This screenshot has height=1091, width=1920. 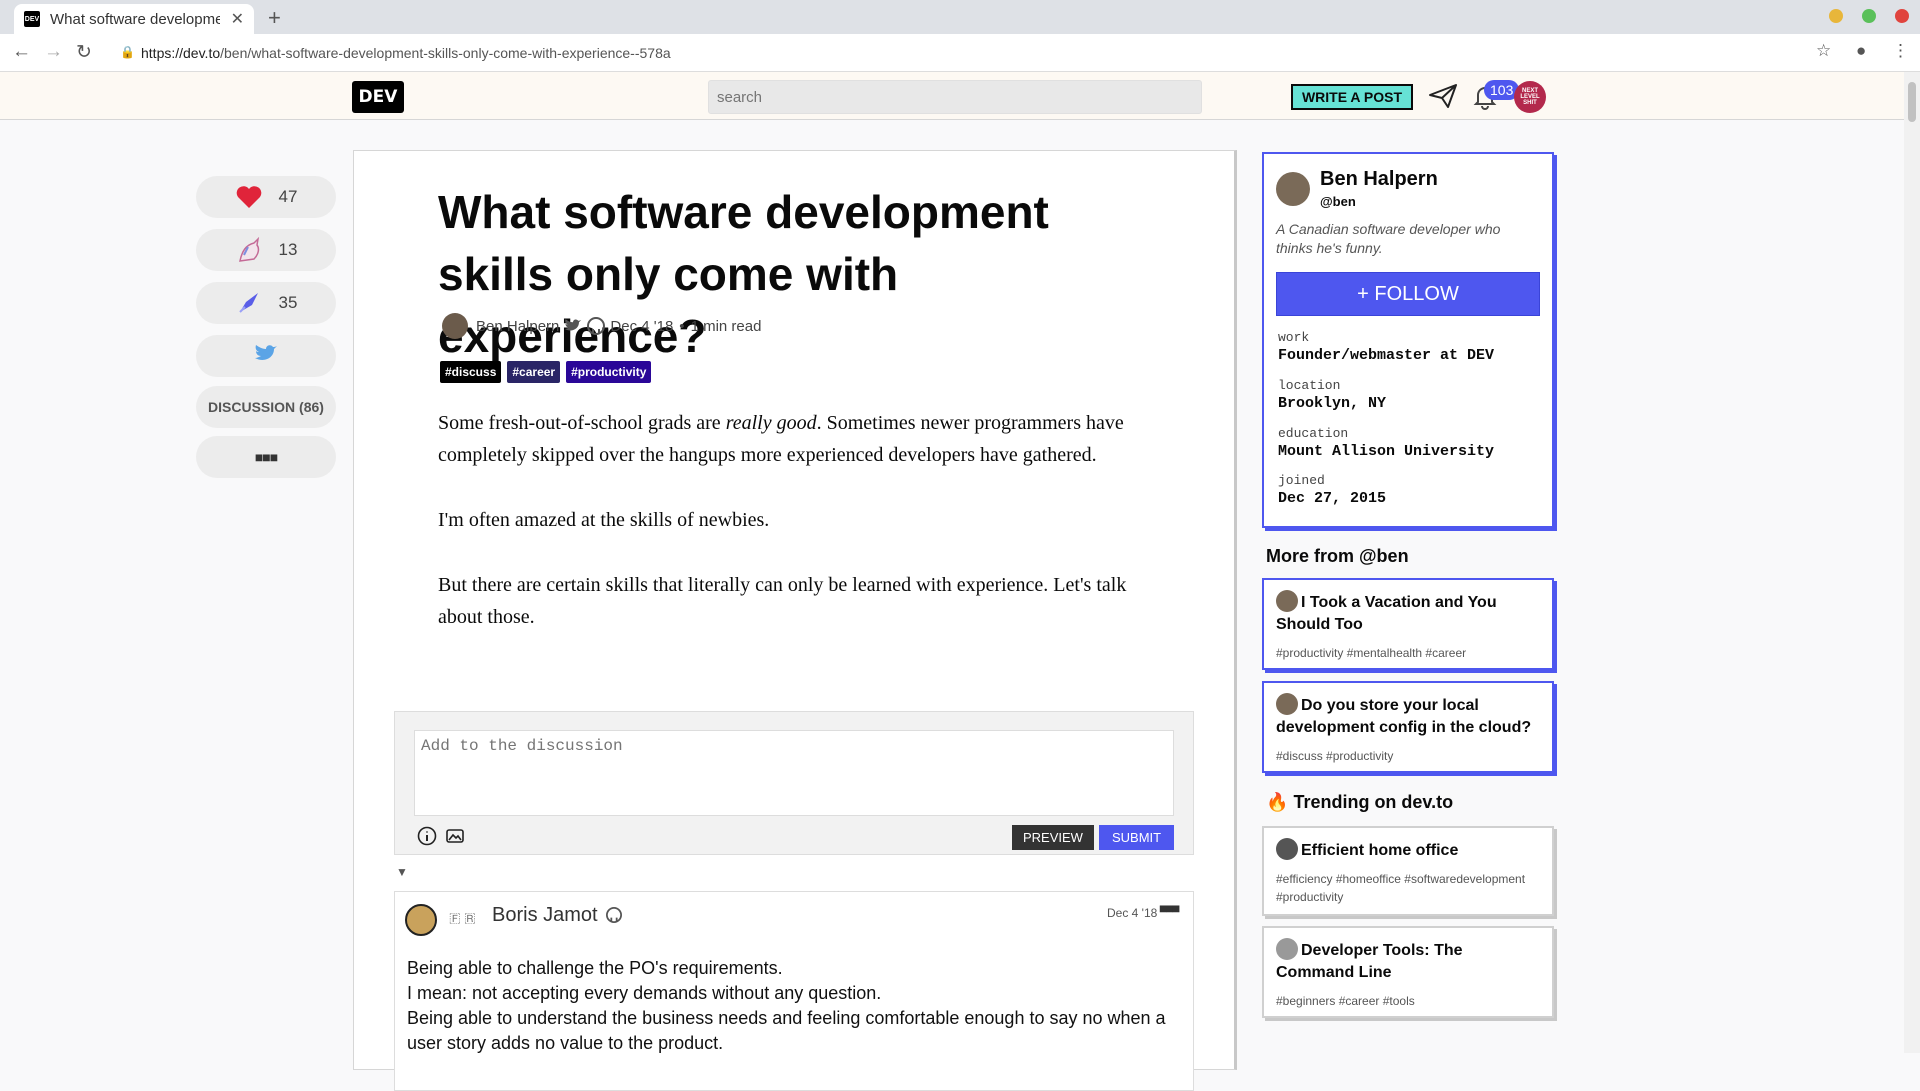 I want to click on field-value: Dec 27, 2015, so click(x=1332, y=498).